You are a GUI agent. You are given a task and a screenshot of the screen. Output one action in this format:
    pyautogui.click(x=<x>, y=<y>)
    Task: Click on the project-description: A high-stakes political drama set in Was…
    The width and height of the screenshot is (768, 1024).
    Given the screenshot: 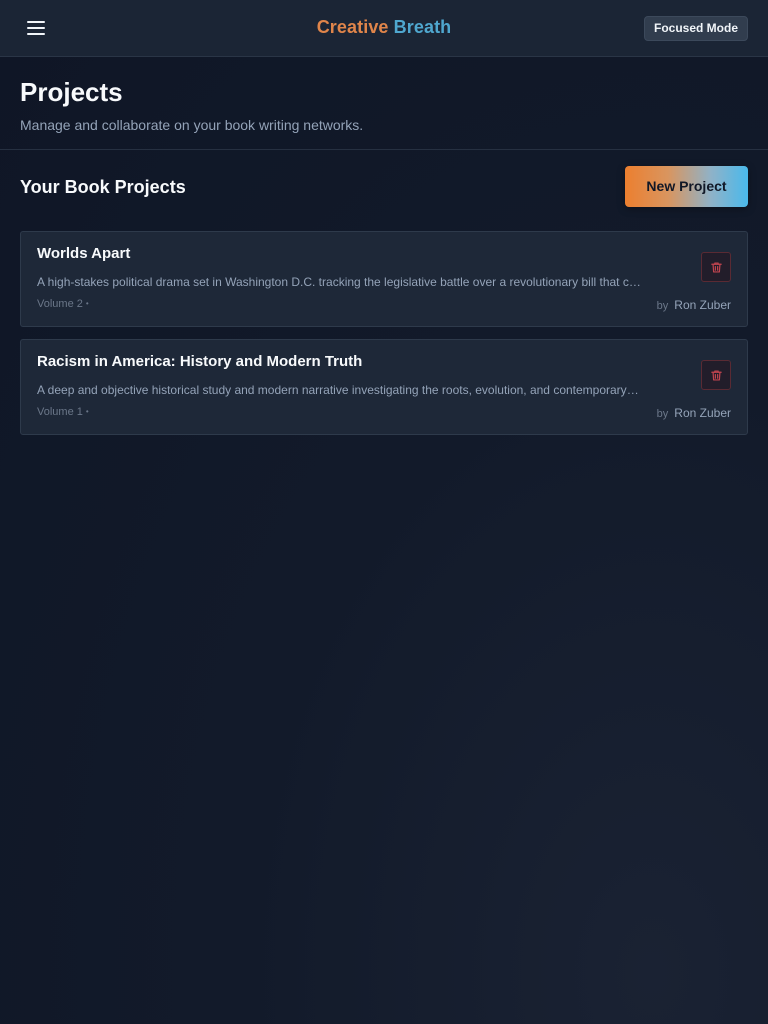 What is the action you would take?
    pyautogui.click(x=339, y=282)
    